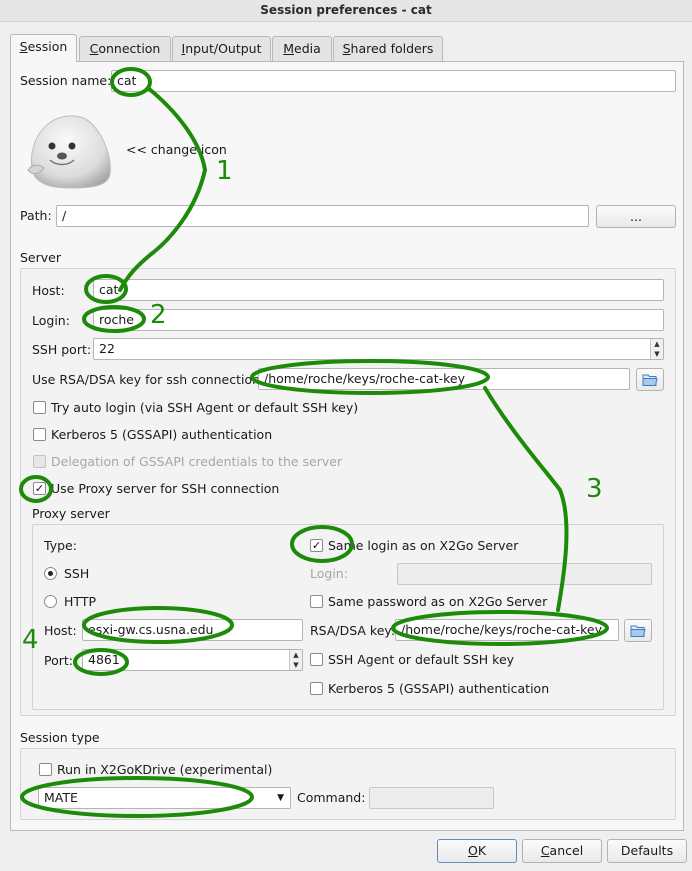 The height and width of the screenshot is (871, 692). I want to click on tab-accel: M, so click(289, 48).